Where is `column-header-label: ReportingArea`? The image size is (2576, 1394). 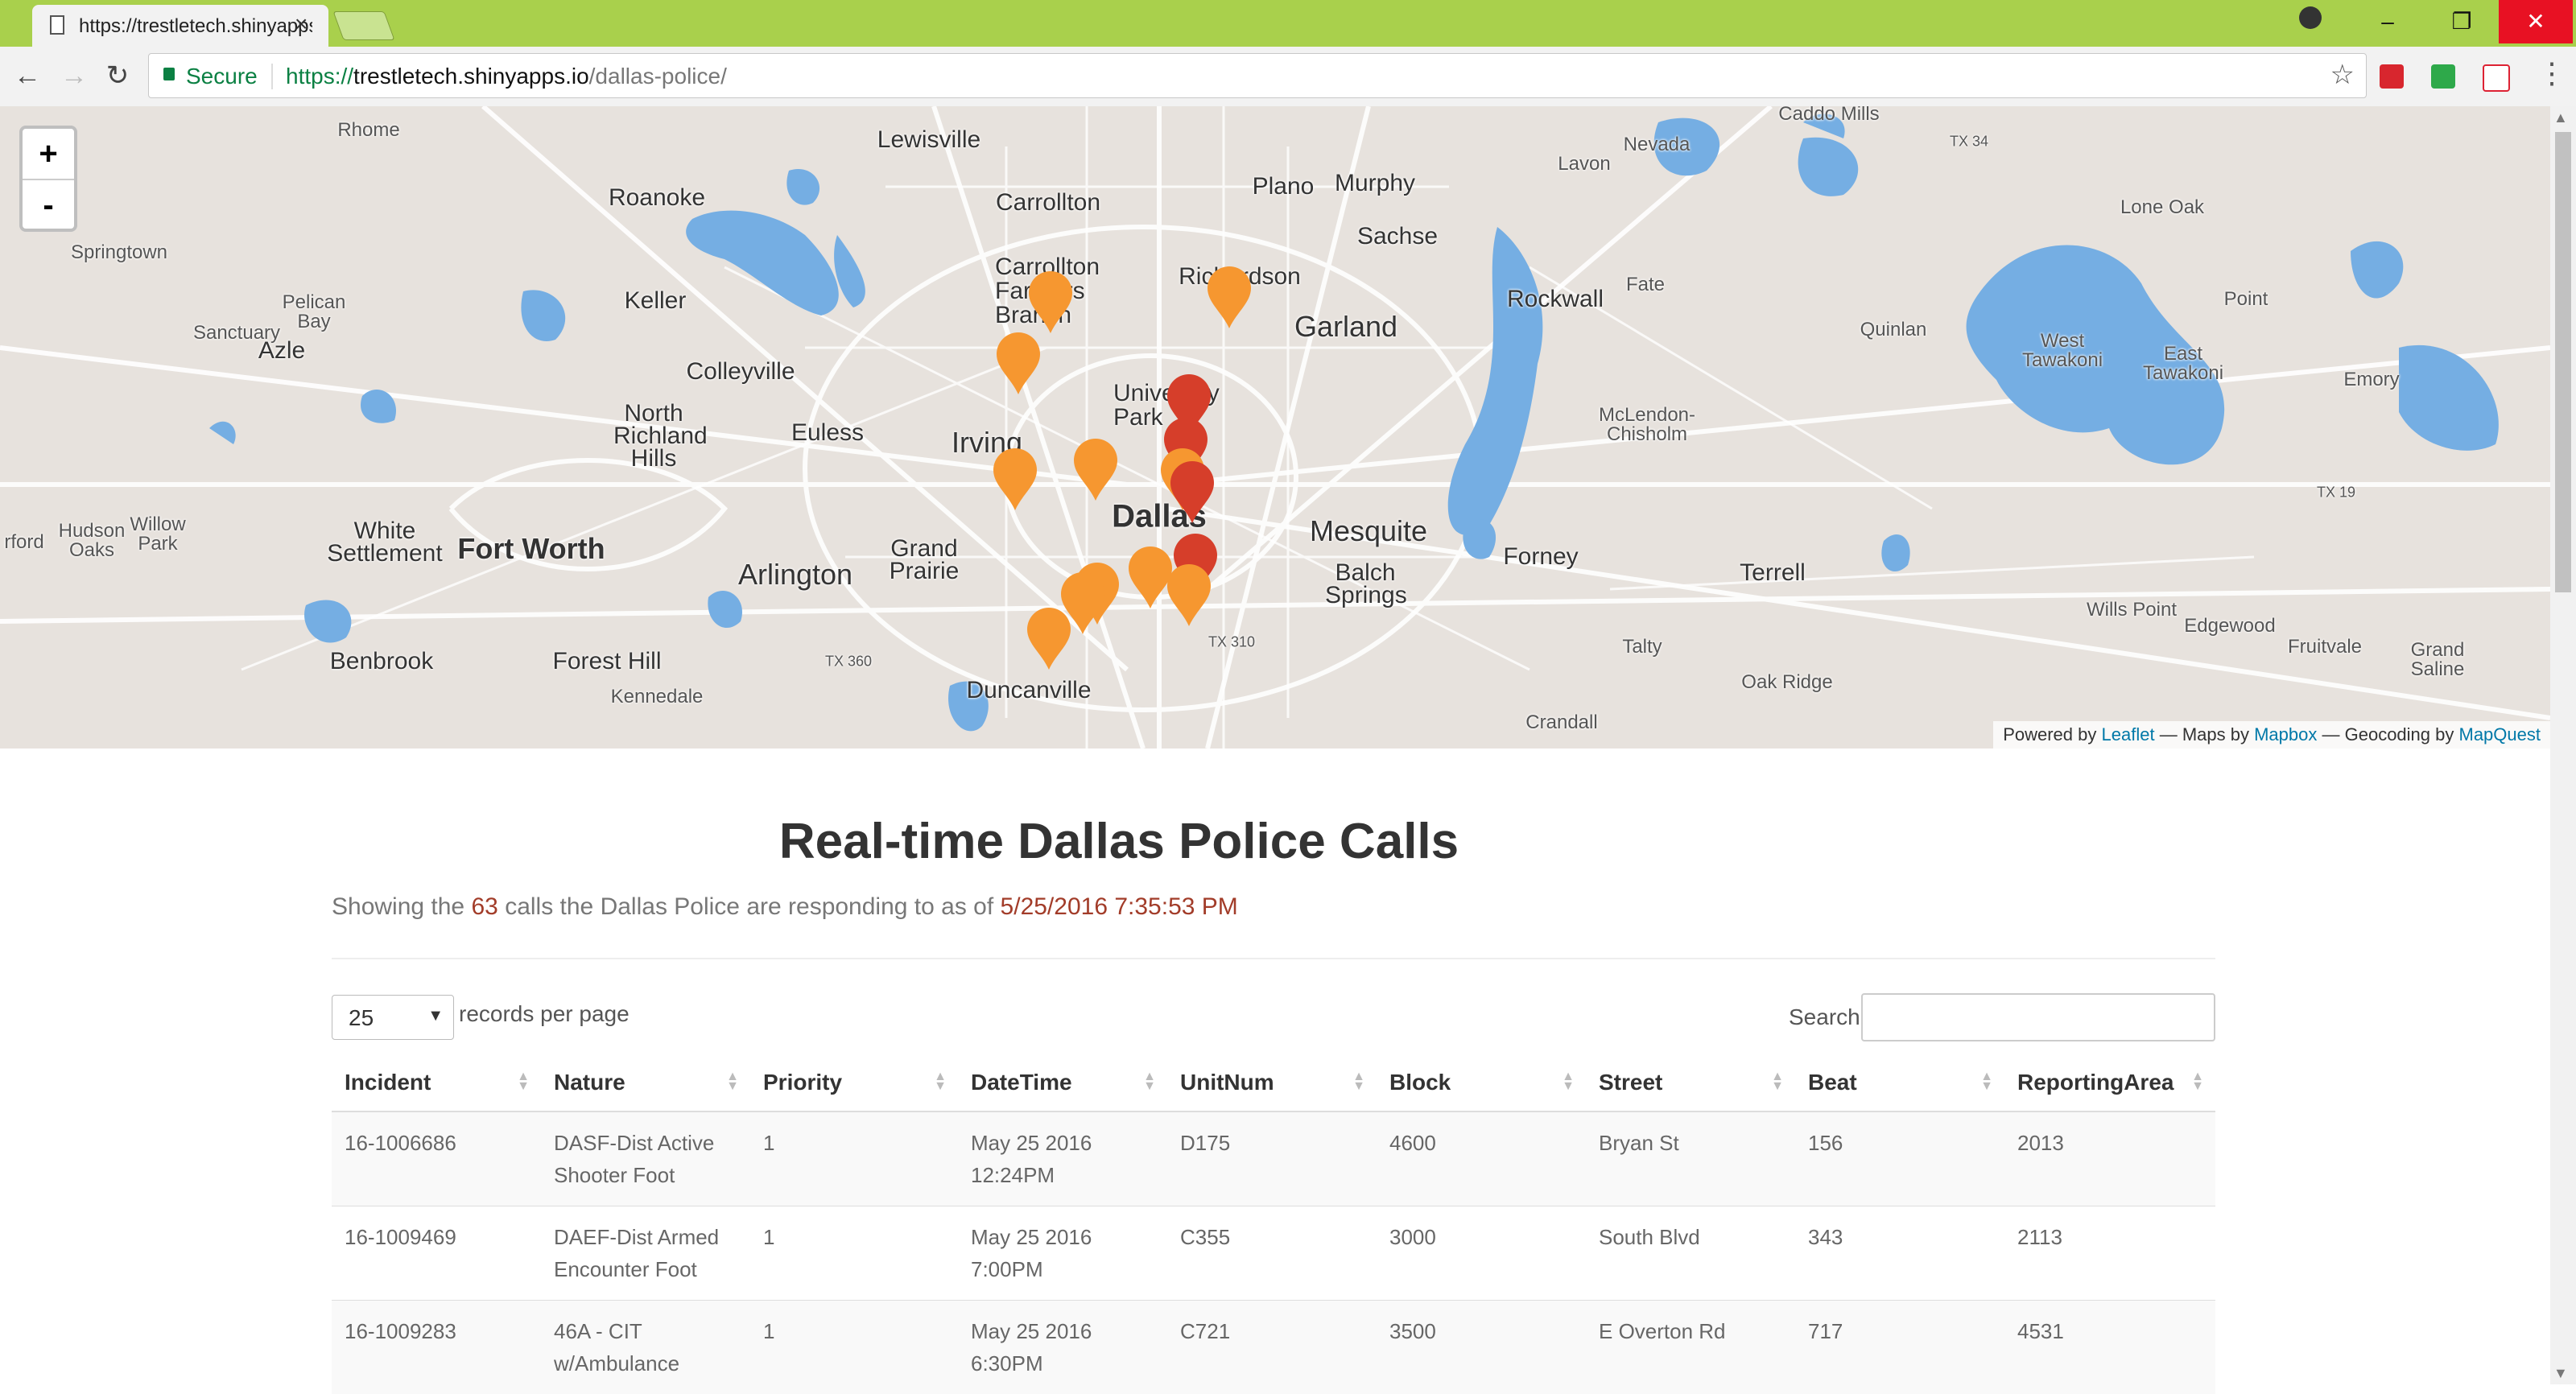
column-header-label: ReportingArea is located at coordinates (2095, 1082).